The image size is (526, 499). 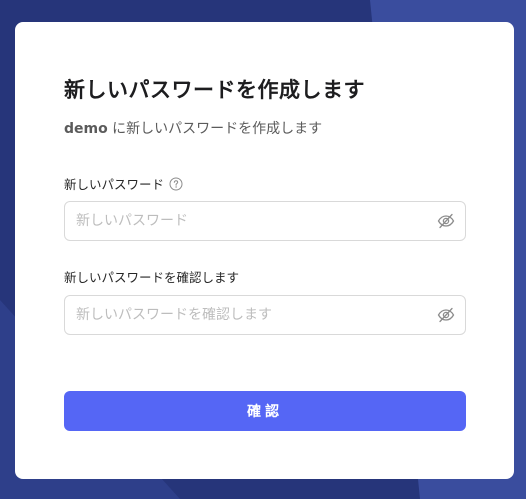 I want to click on new-password-input, so click(x=250, y=221).